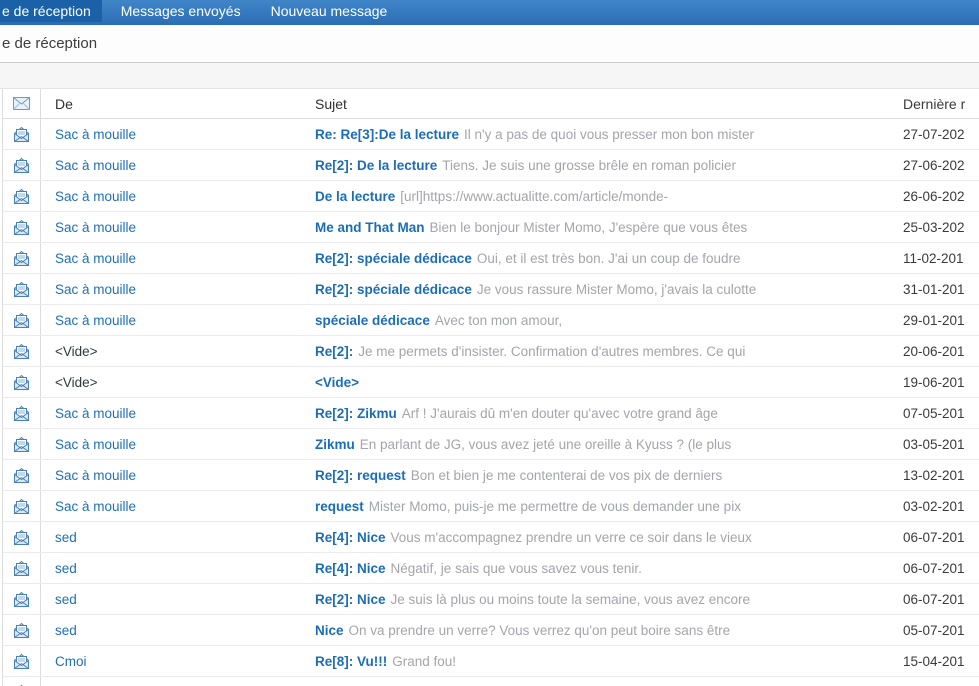  What do you see at coordinates (489, 44) in the screenshot?
I see `page-title: e de réception` at bounding box center [489, 44].